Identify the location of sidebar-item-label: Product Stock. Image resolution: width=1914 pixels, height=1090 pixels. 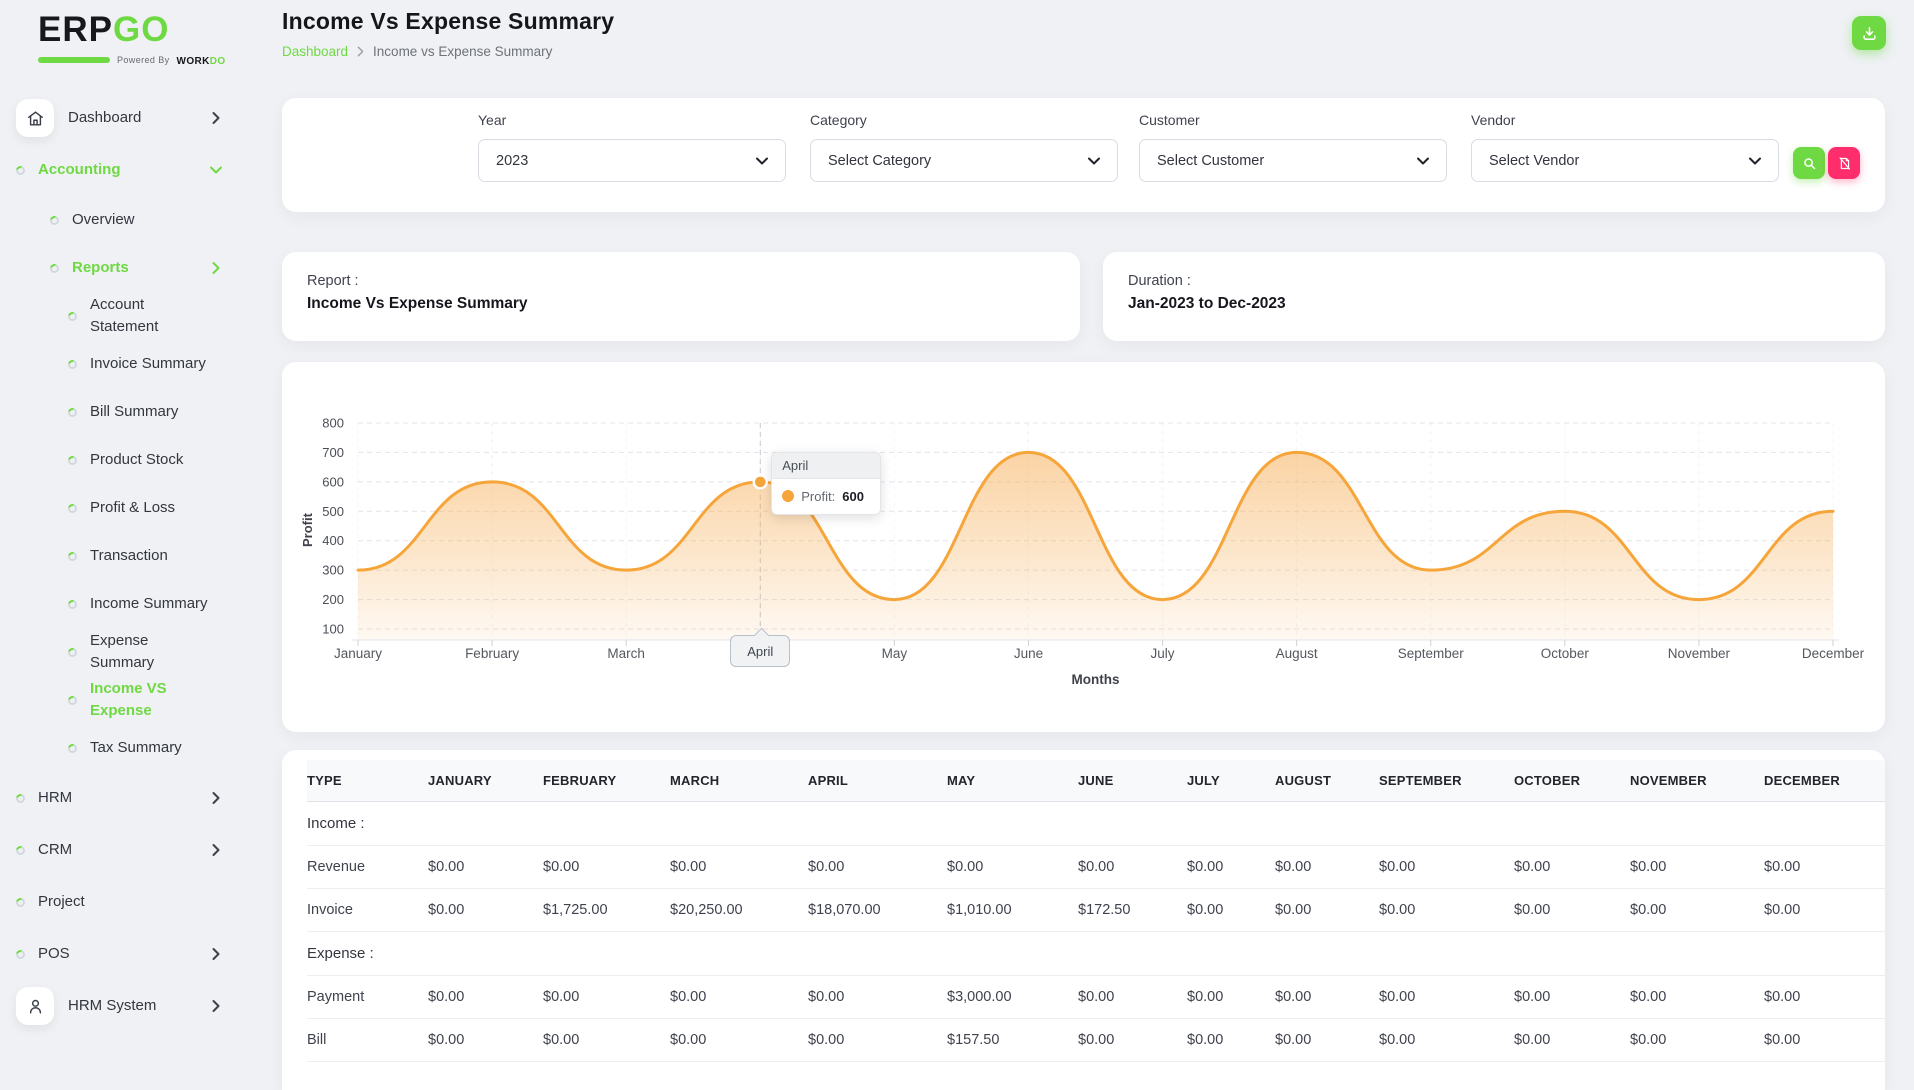
(137, 459).